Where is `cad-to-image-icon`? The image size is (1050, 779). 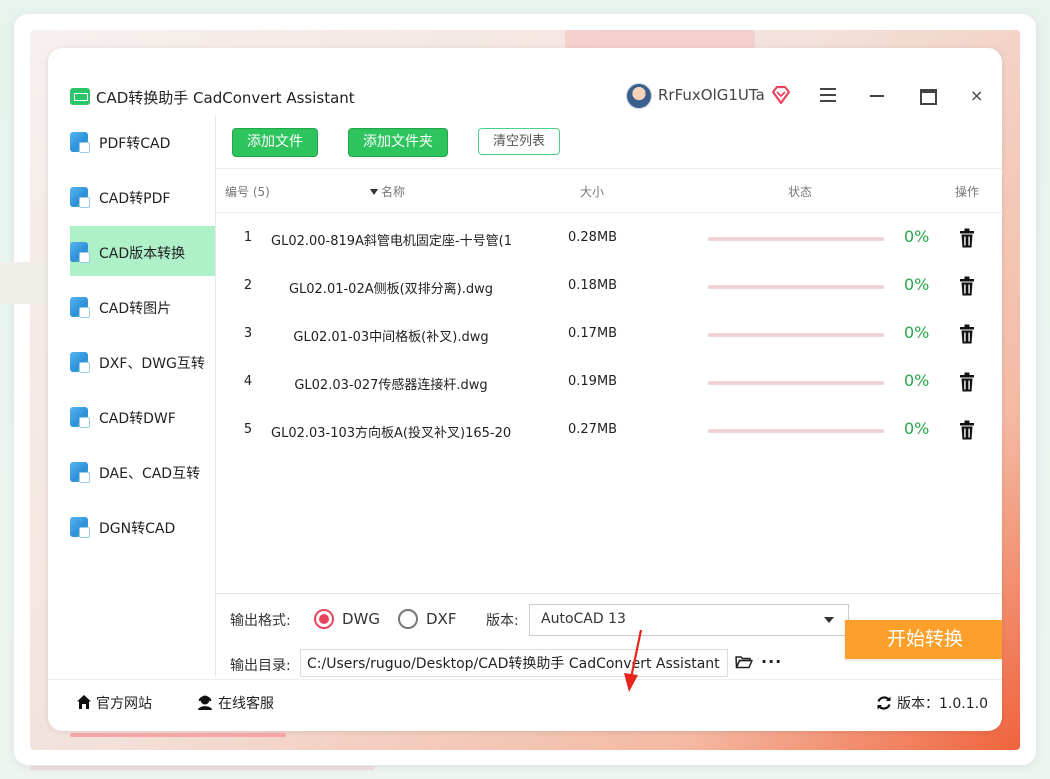 cad-to-image-icon is located at coordinates (80, 307).